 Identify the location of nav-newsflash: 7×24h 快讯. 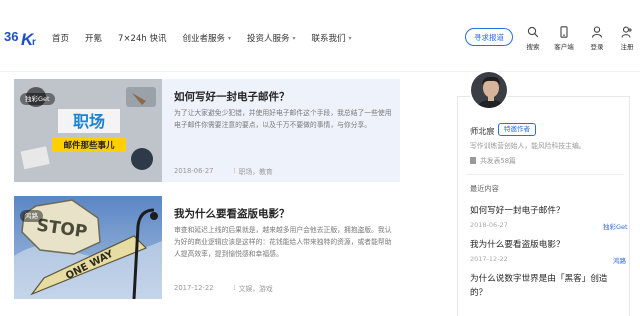
(142, 38).